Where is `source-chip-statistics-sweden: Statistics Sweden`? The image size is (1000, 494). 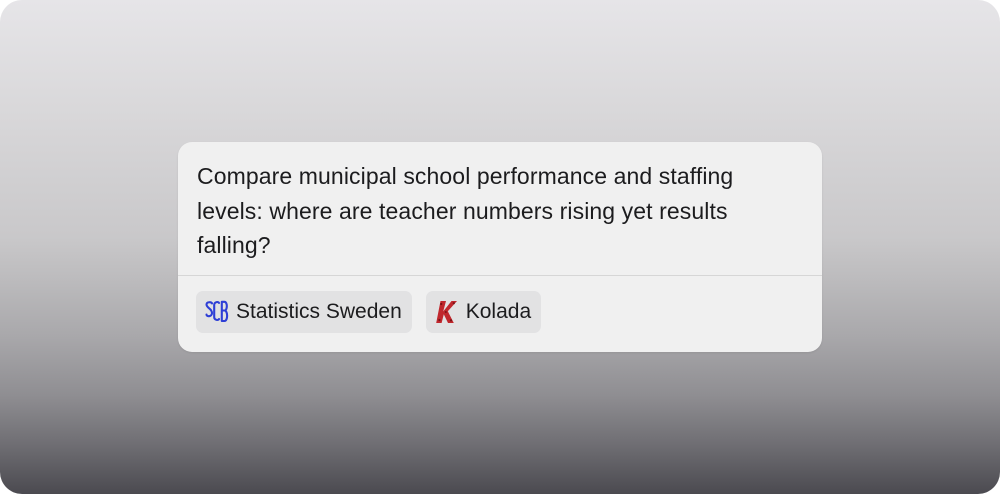
source-chip-statistics-sweden: Statistics Sweden is located at coordinates (304, 312).